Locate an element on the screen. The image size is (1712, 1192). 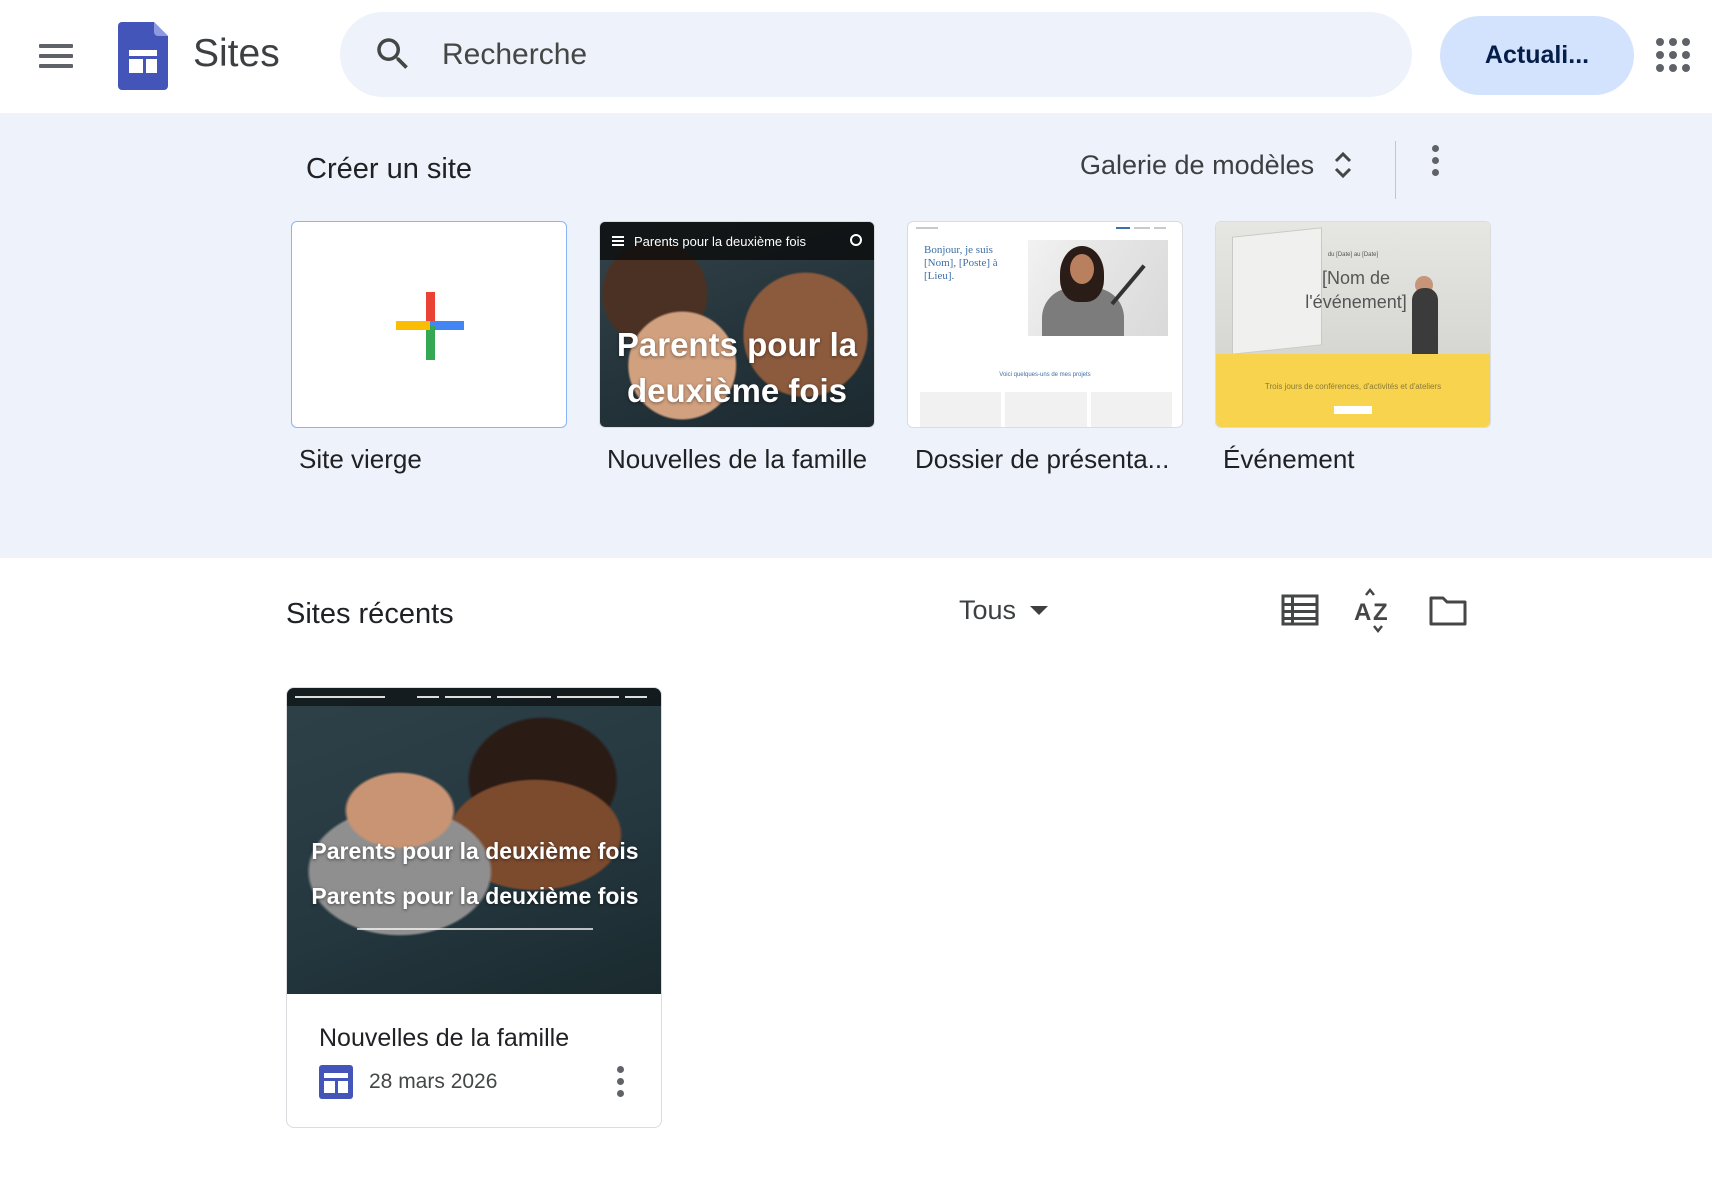
owner-filter-dropdown: Tous is located at coordinates (1004, 610).